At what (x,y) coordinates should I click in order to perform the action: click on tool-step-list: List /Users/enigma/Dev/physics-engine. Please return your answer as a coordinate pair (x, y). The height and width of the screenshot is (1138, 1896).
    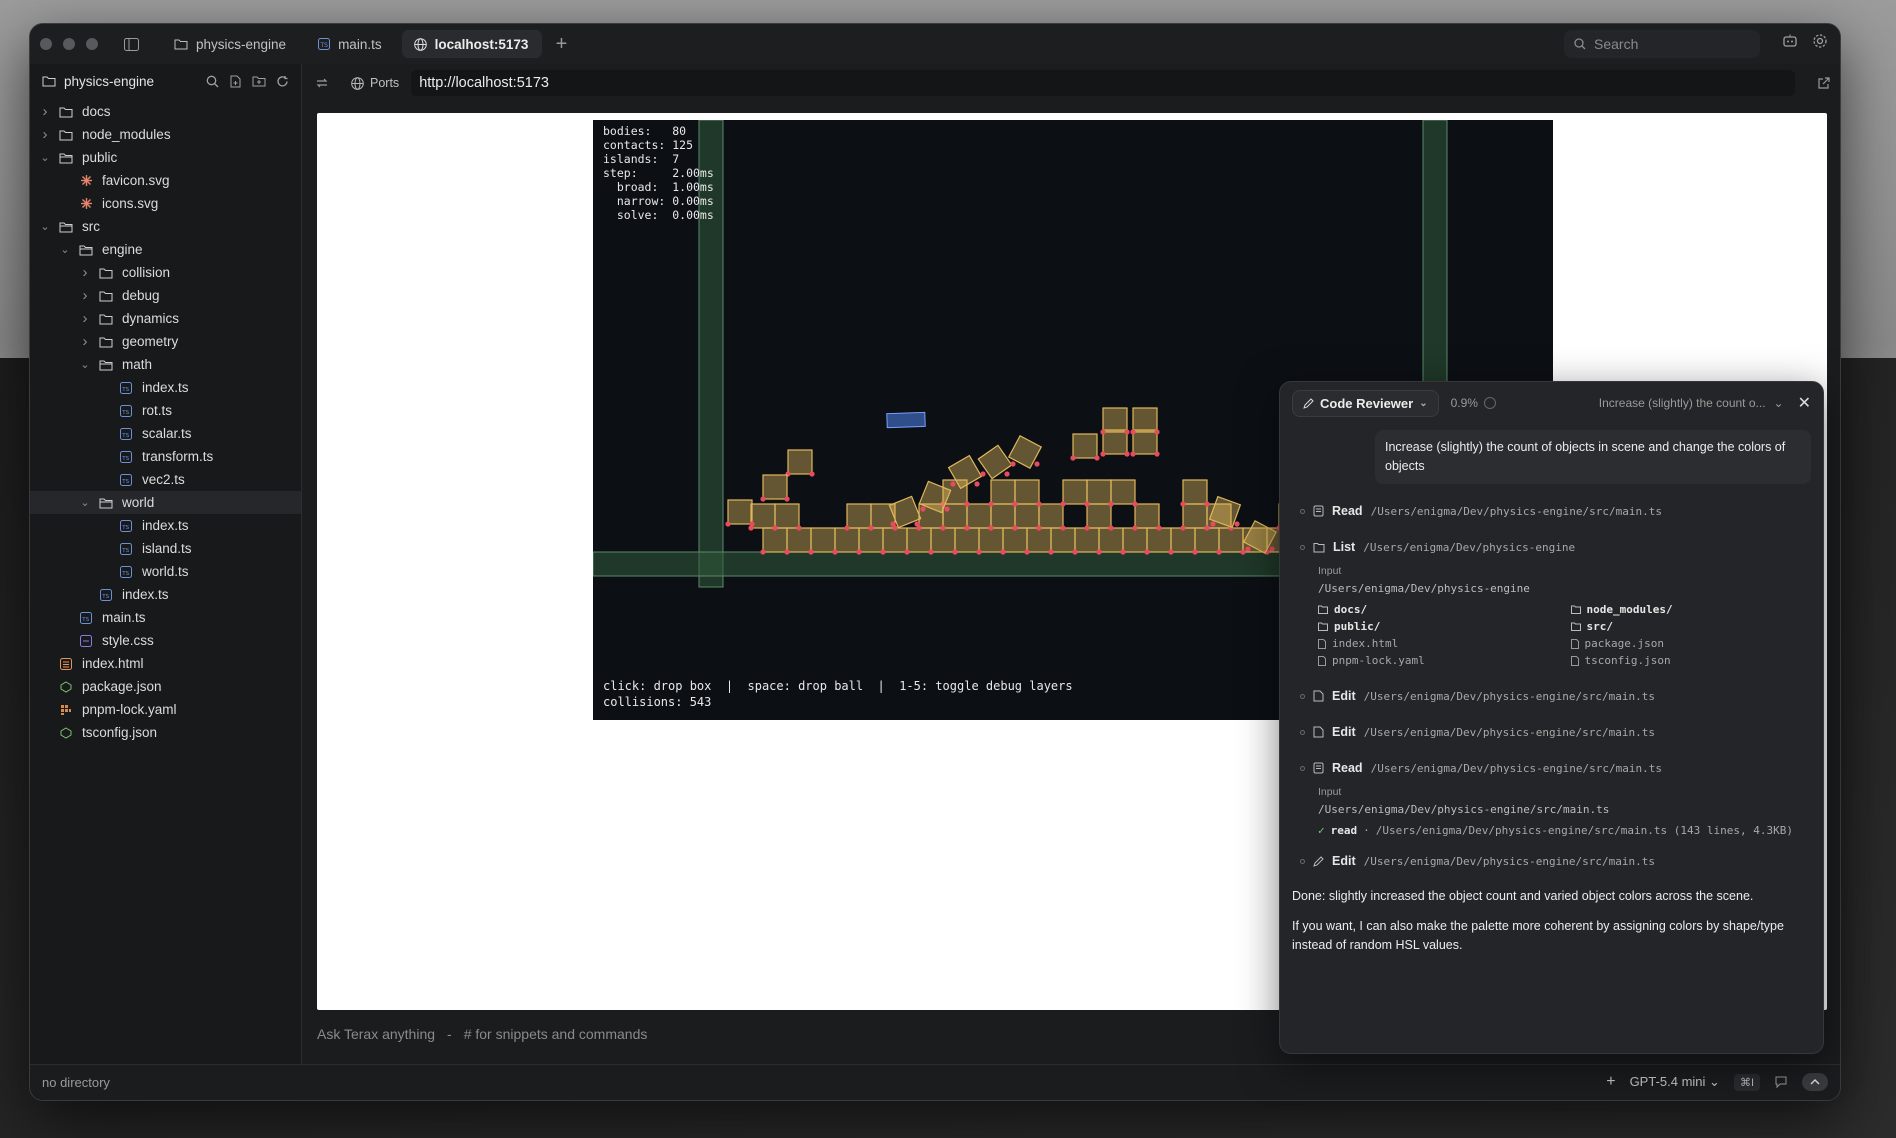
    Looking at the image, I should click on (1551, 547).